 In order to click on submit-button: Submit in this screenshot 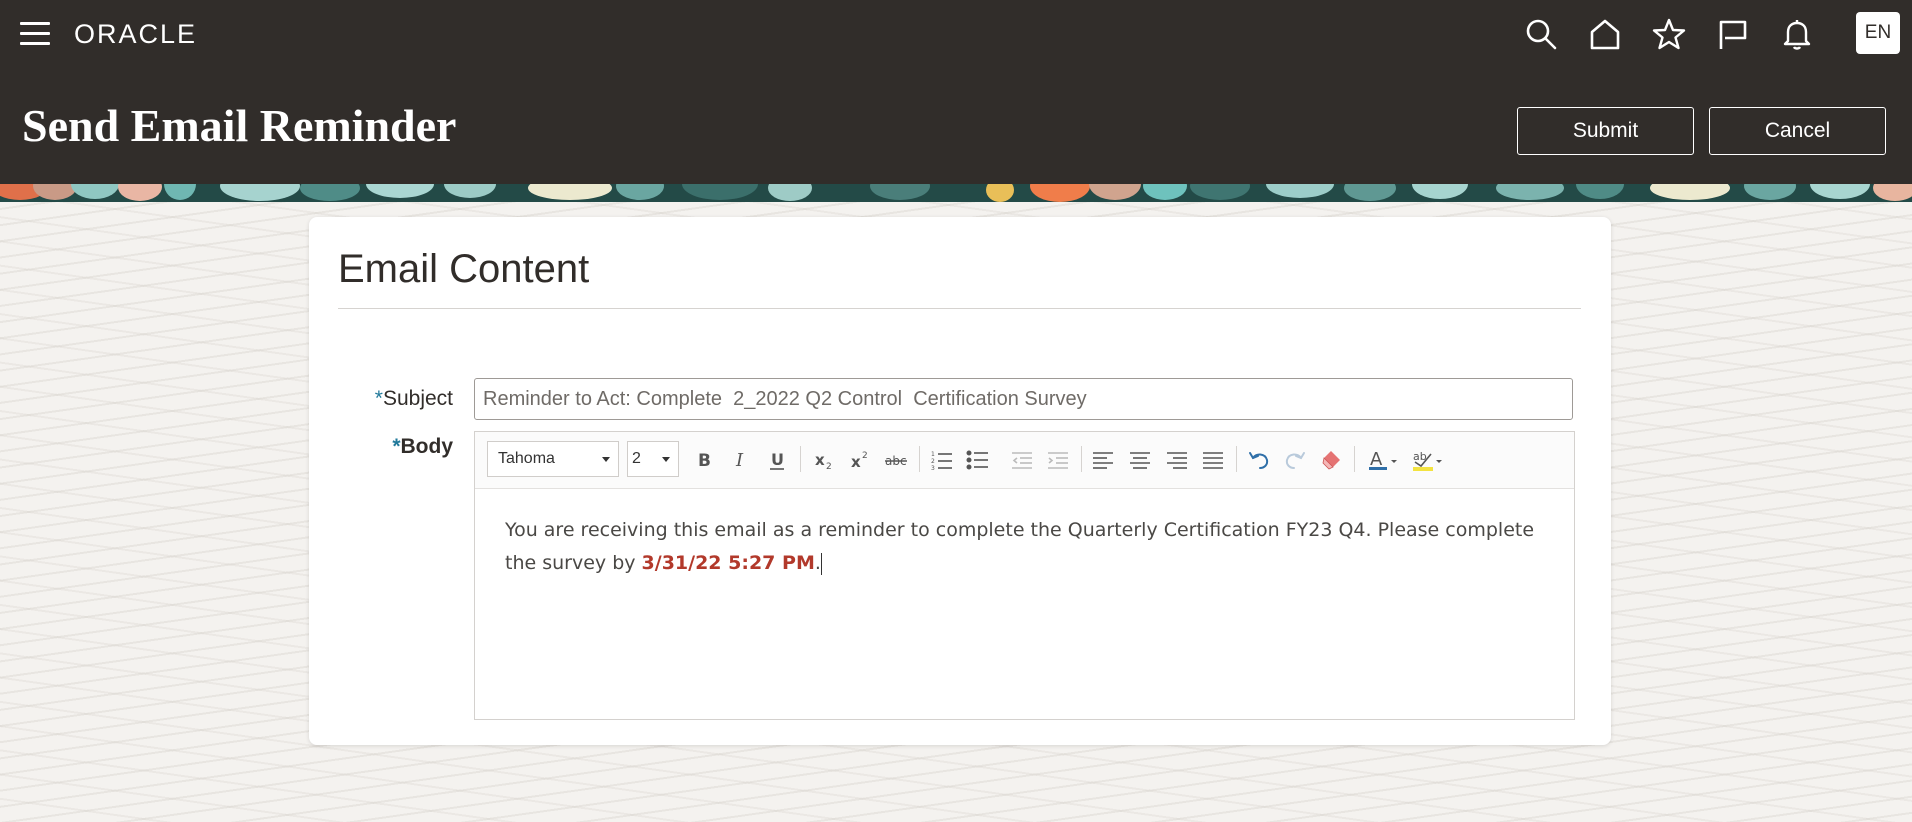, I will do `click(1605, 131)`.